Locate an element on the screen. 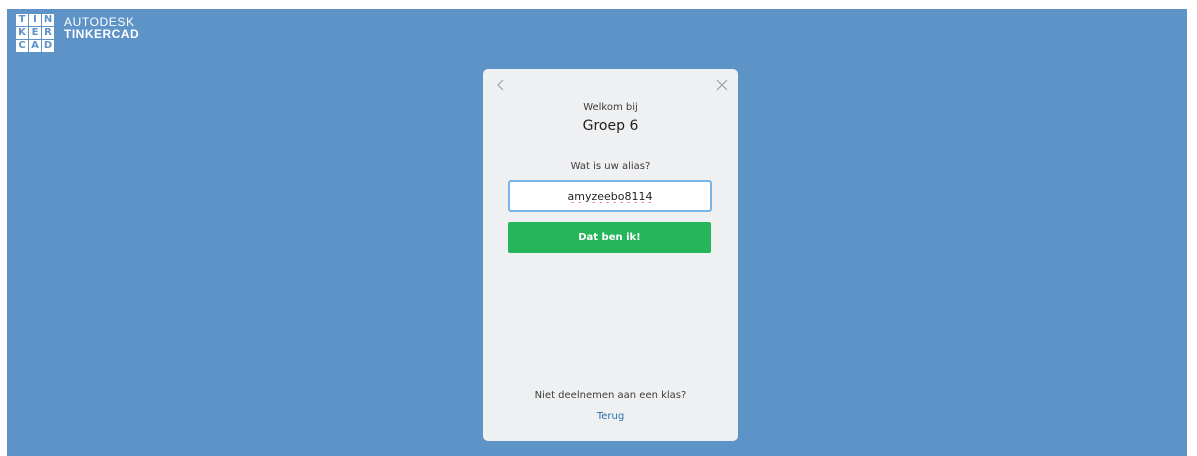  logo-letter-grid: T I N K E R C A D is located at coordinates (35, 33).